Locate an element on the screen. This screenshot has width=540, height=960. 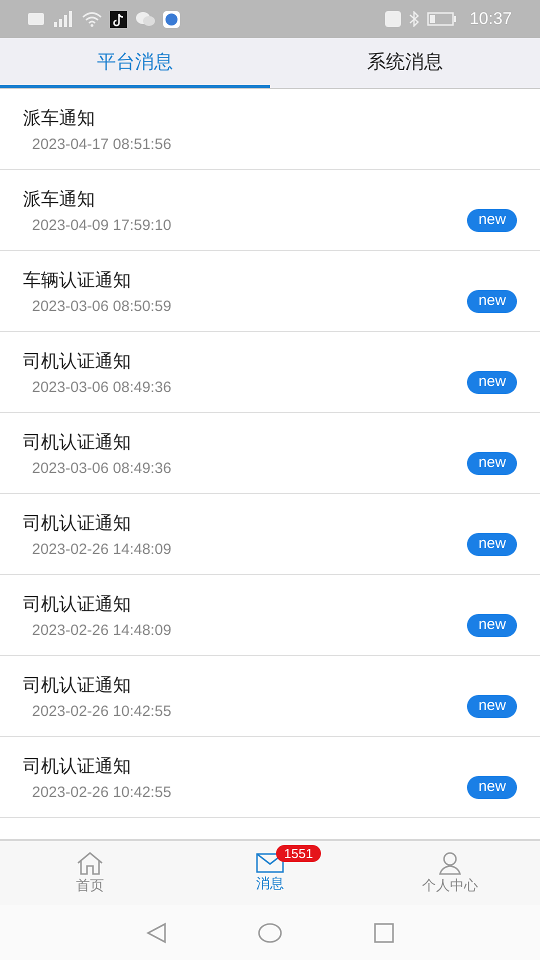
battery-icon is located at coordinates (442, 19).